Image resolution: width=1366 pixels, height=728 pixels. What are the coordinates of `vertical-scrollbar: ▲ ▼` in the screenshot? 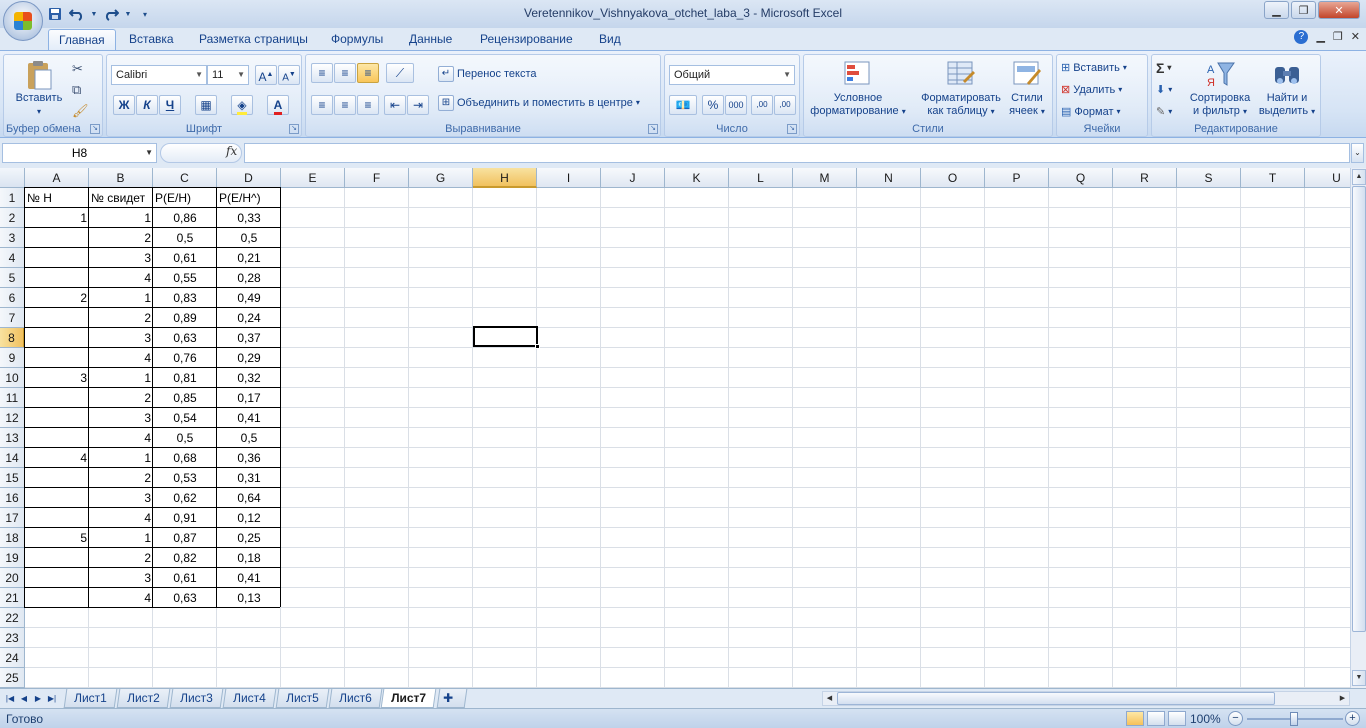 It's located at (1358, 428).